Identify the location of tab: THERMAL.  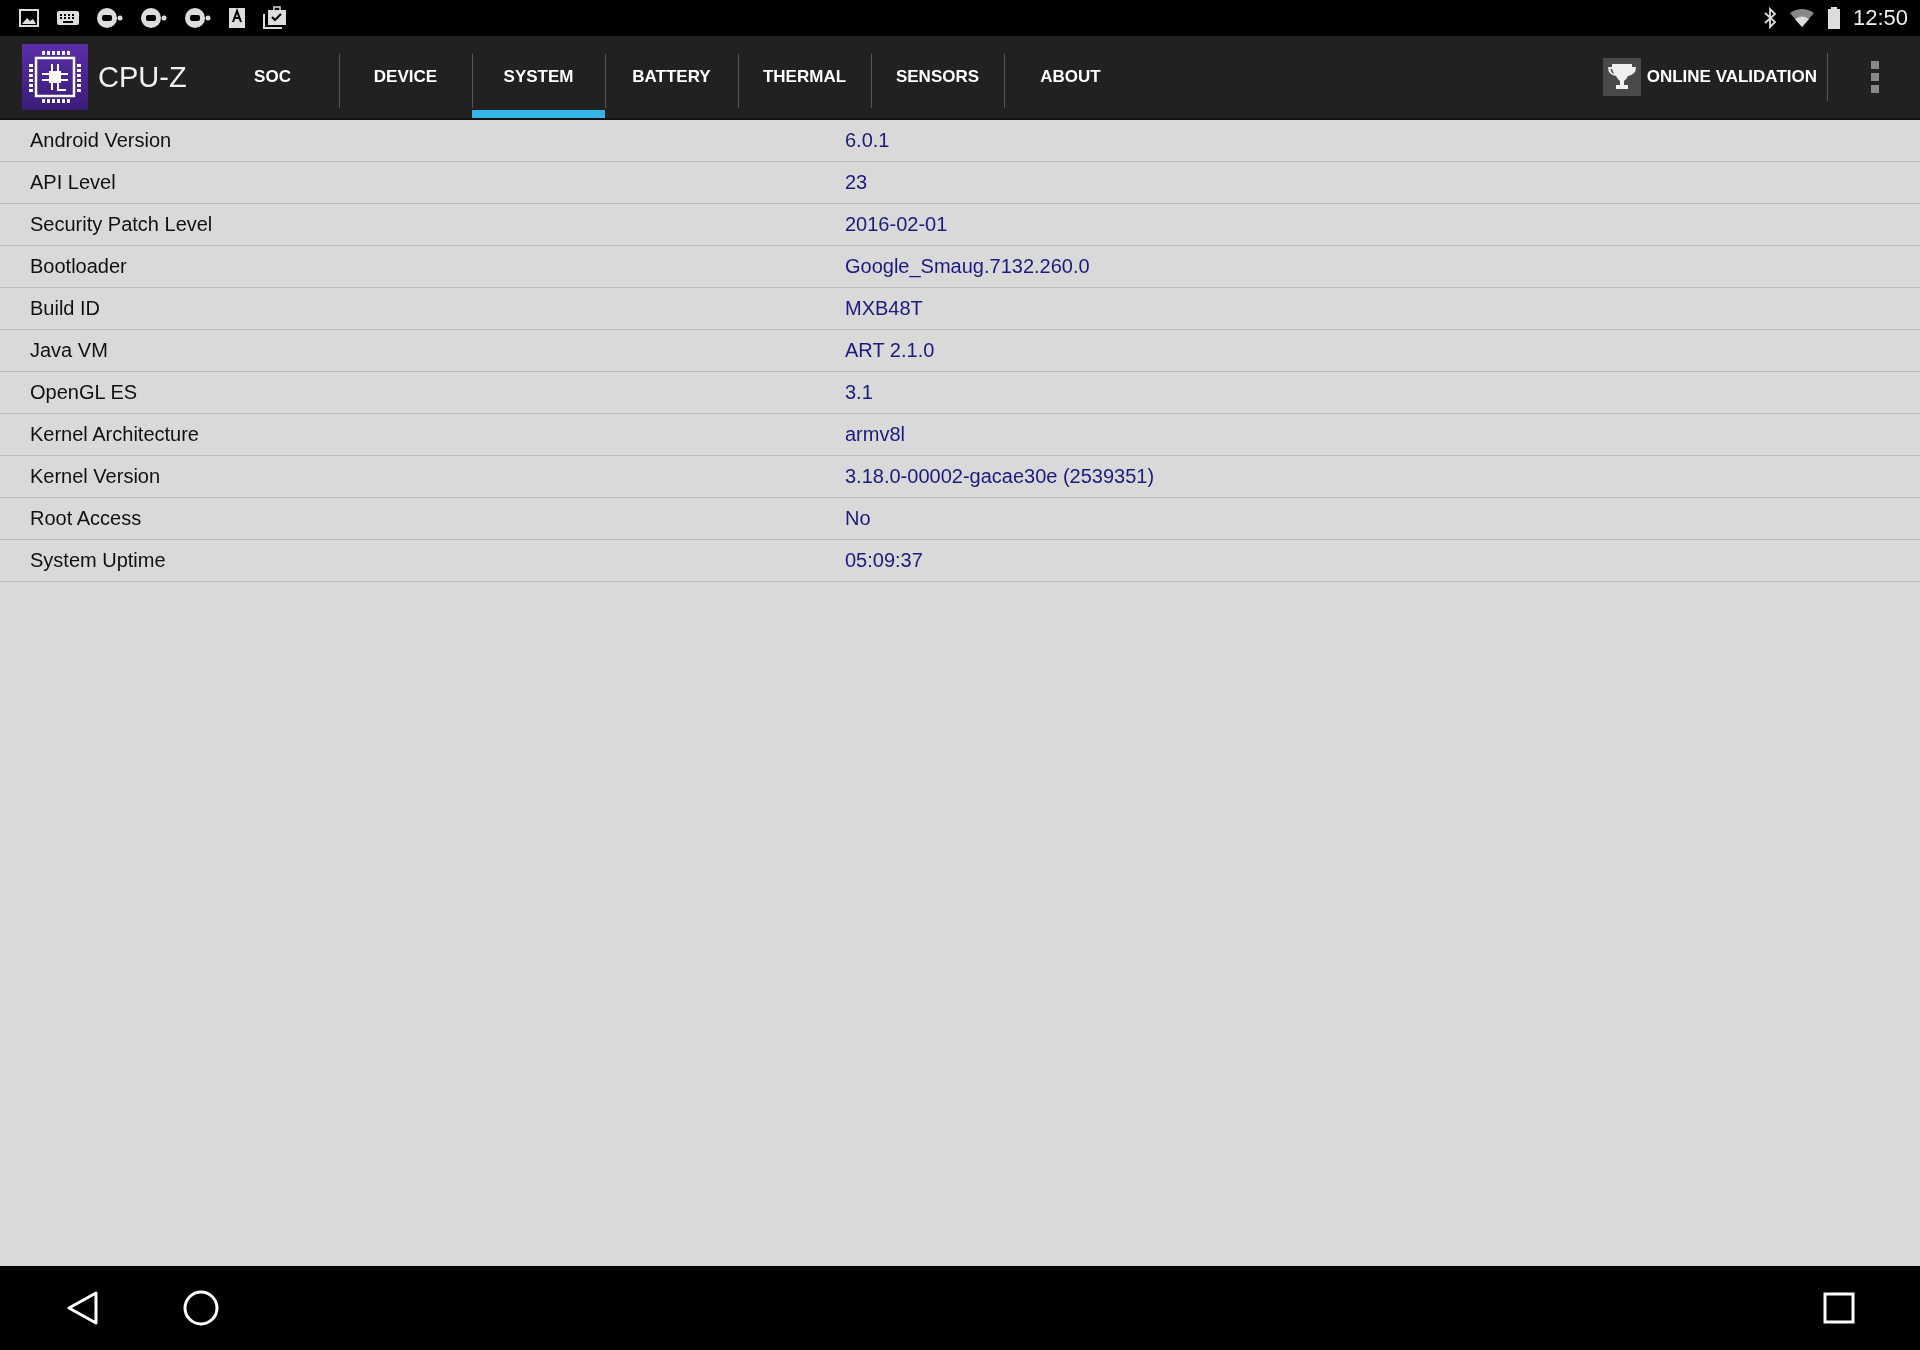
(804, 77).